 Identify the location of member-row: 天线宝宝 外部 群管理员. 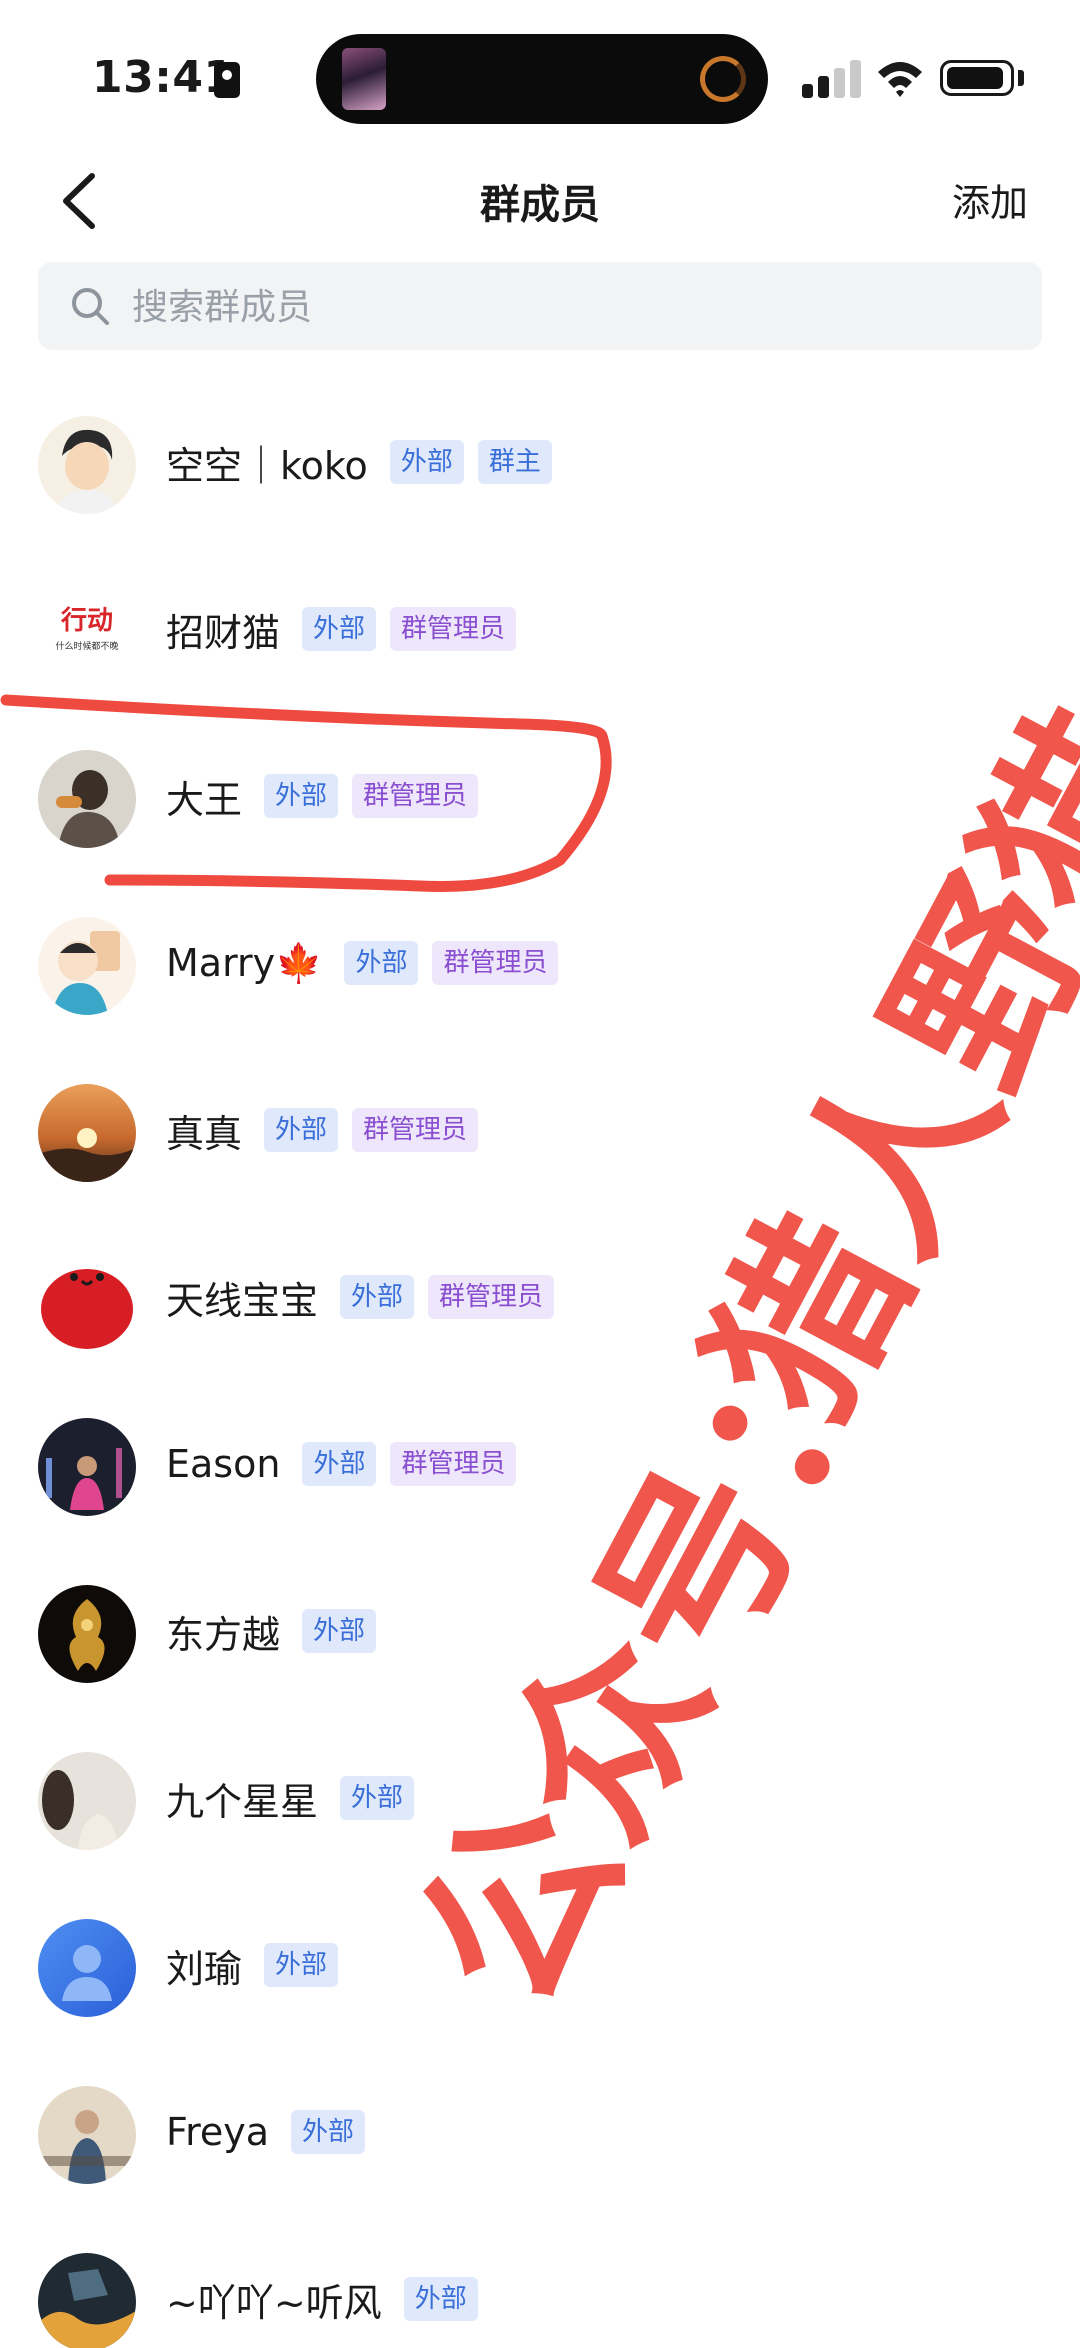
(540, 1320).